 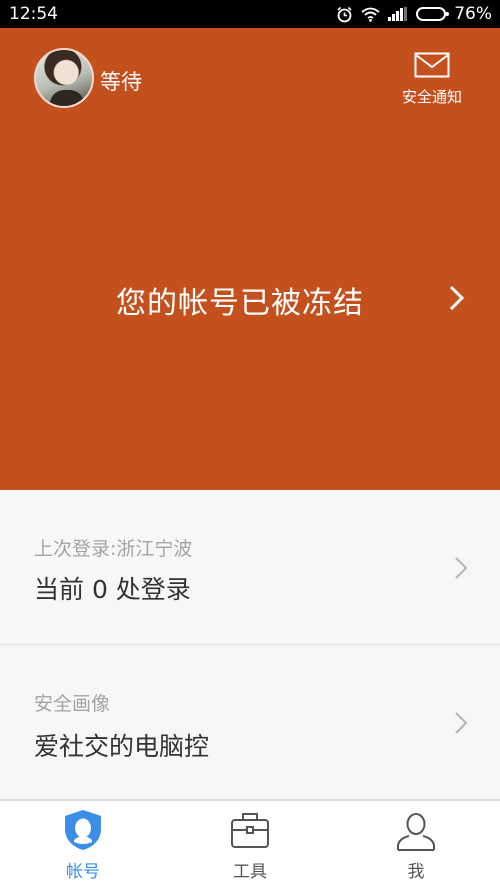 I want to click on tab-account: 帐号, so click(x=83, y=845).